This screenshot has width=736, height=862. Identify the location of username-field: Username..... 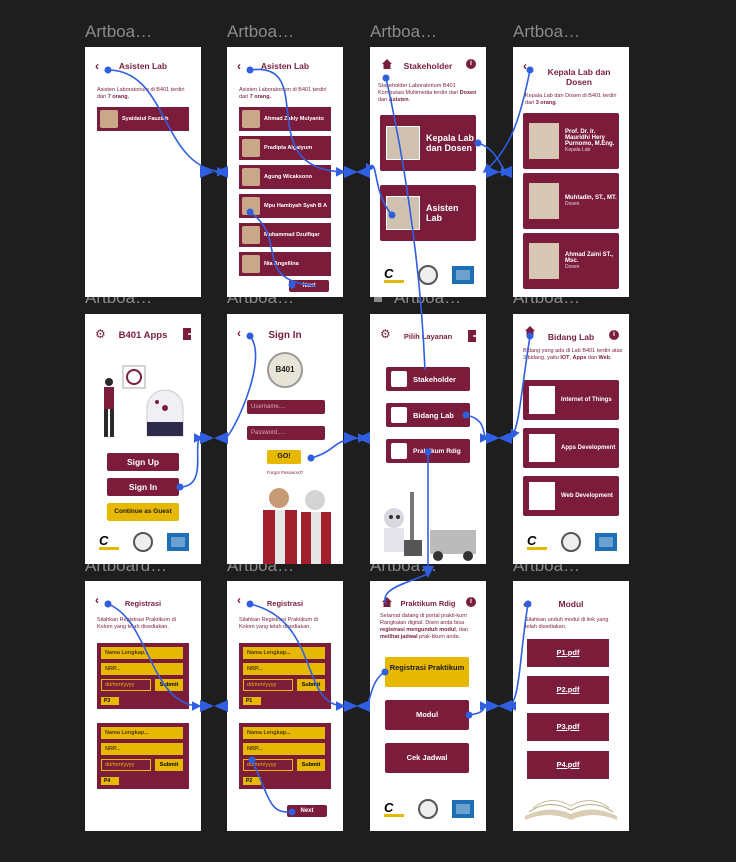
(286, 407).